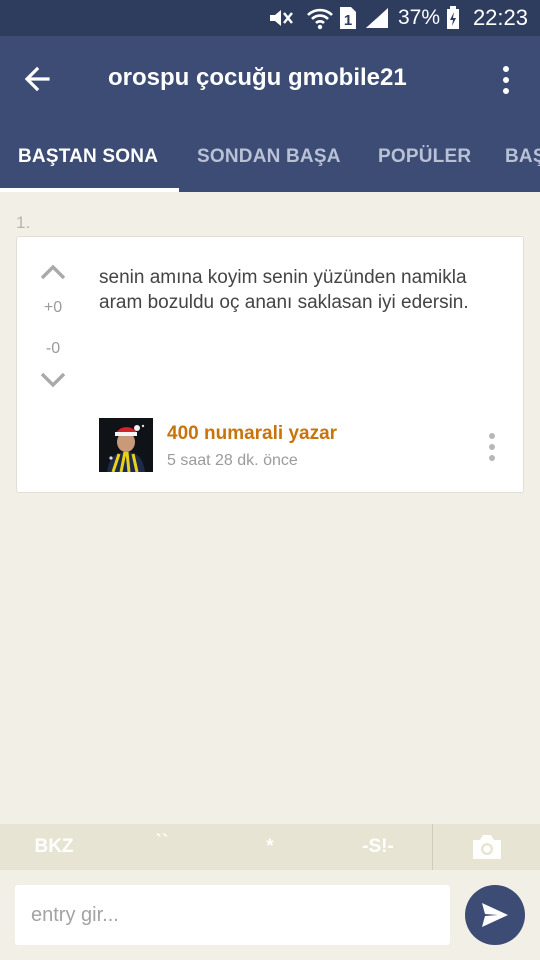 This screenshot has width=540, height=960. I want to click on avatar, so click(126, 445).